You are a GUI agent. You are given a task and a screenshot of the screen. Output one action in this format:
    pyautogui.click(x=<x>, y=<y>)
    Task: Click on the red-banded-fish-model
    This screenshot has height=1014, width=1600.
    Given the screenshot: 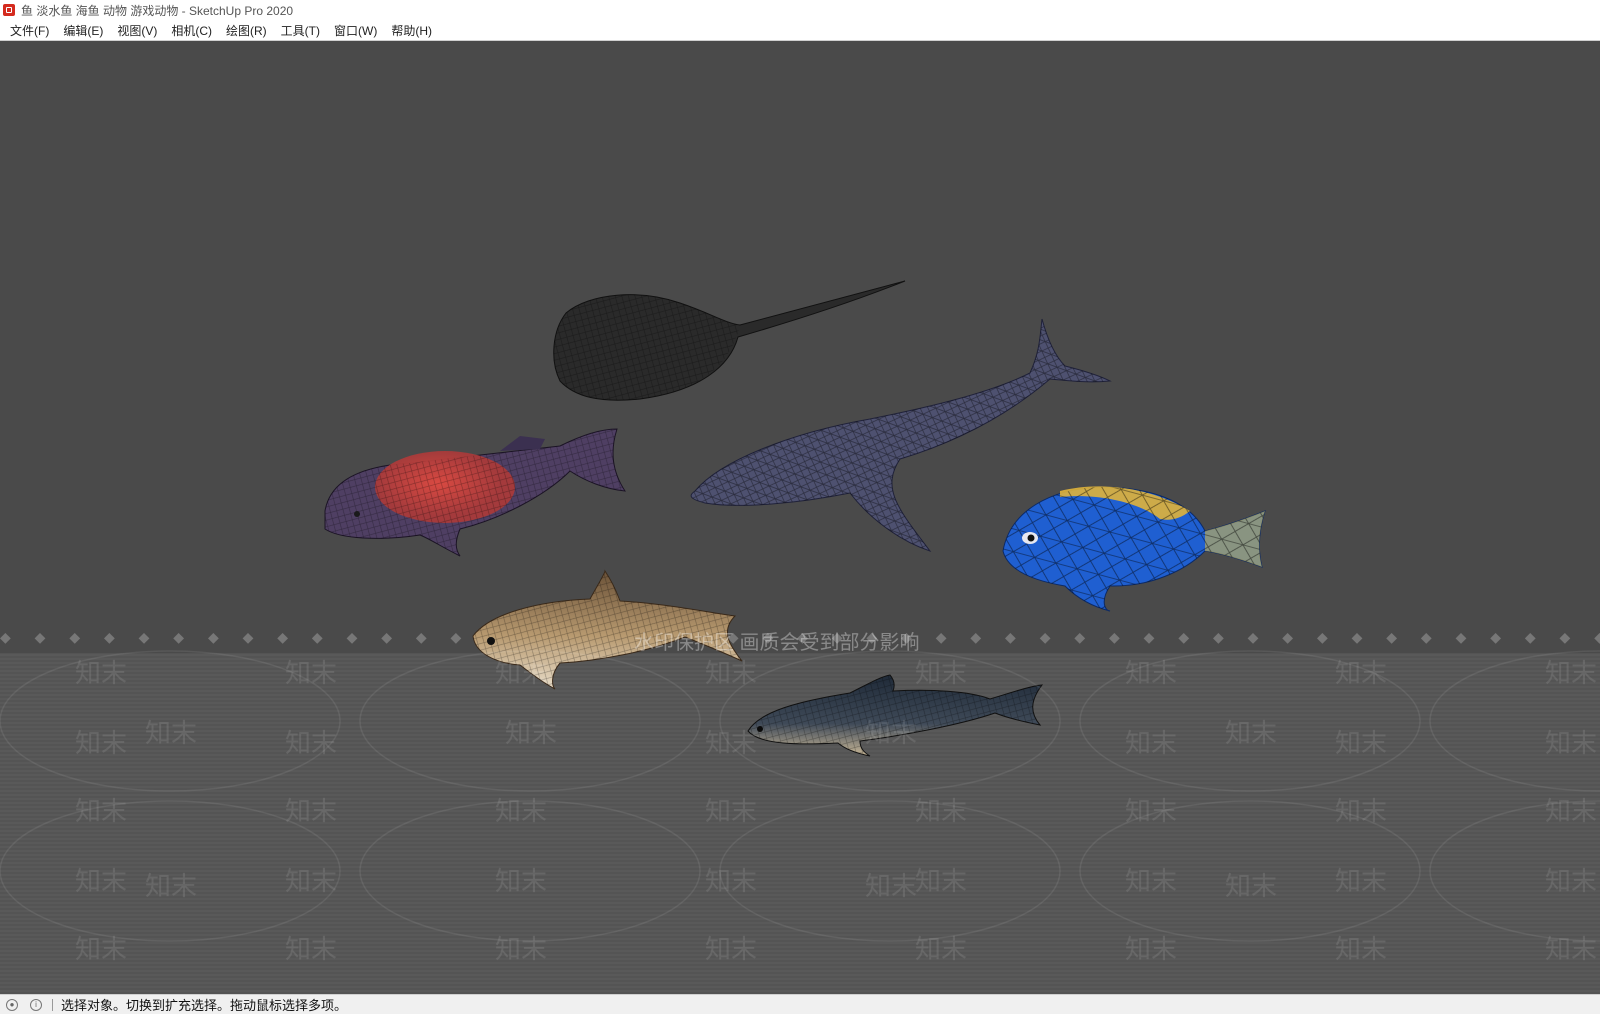 What is the action you would take?
    pyautogui.click(x=475, y=492)
    